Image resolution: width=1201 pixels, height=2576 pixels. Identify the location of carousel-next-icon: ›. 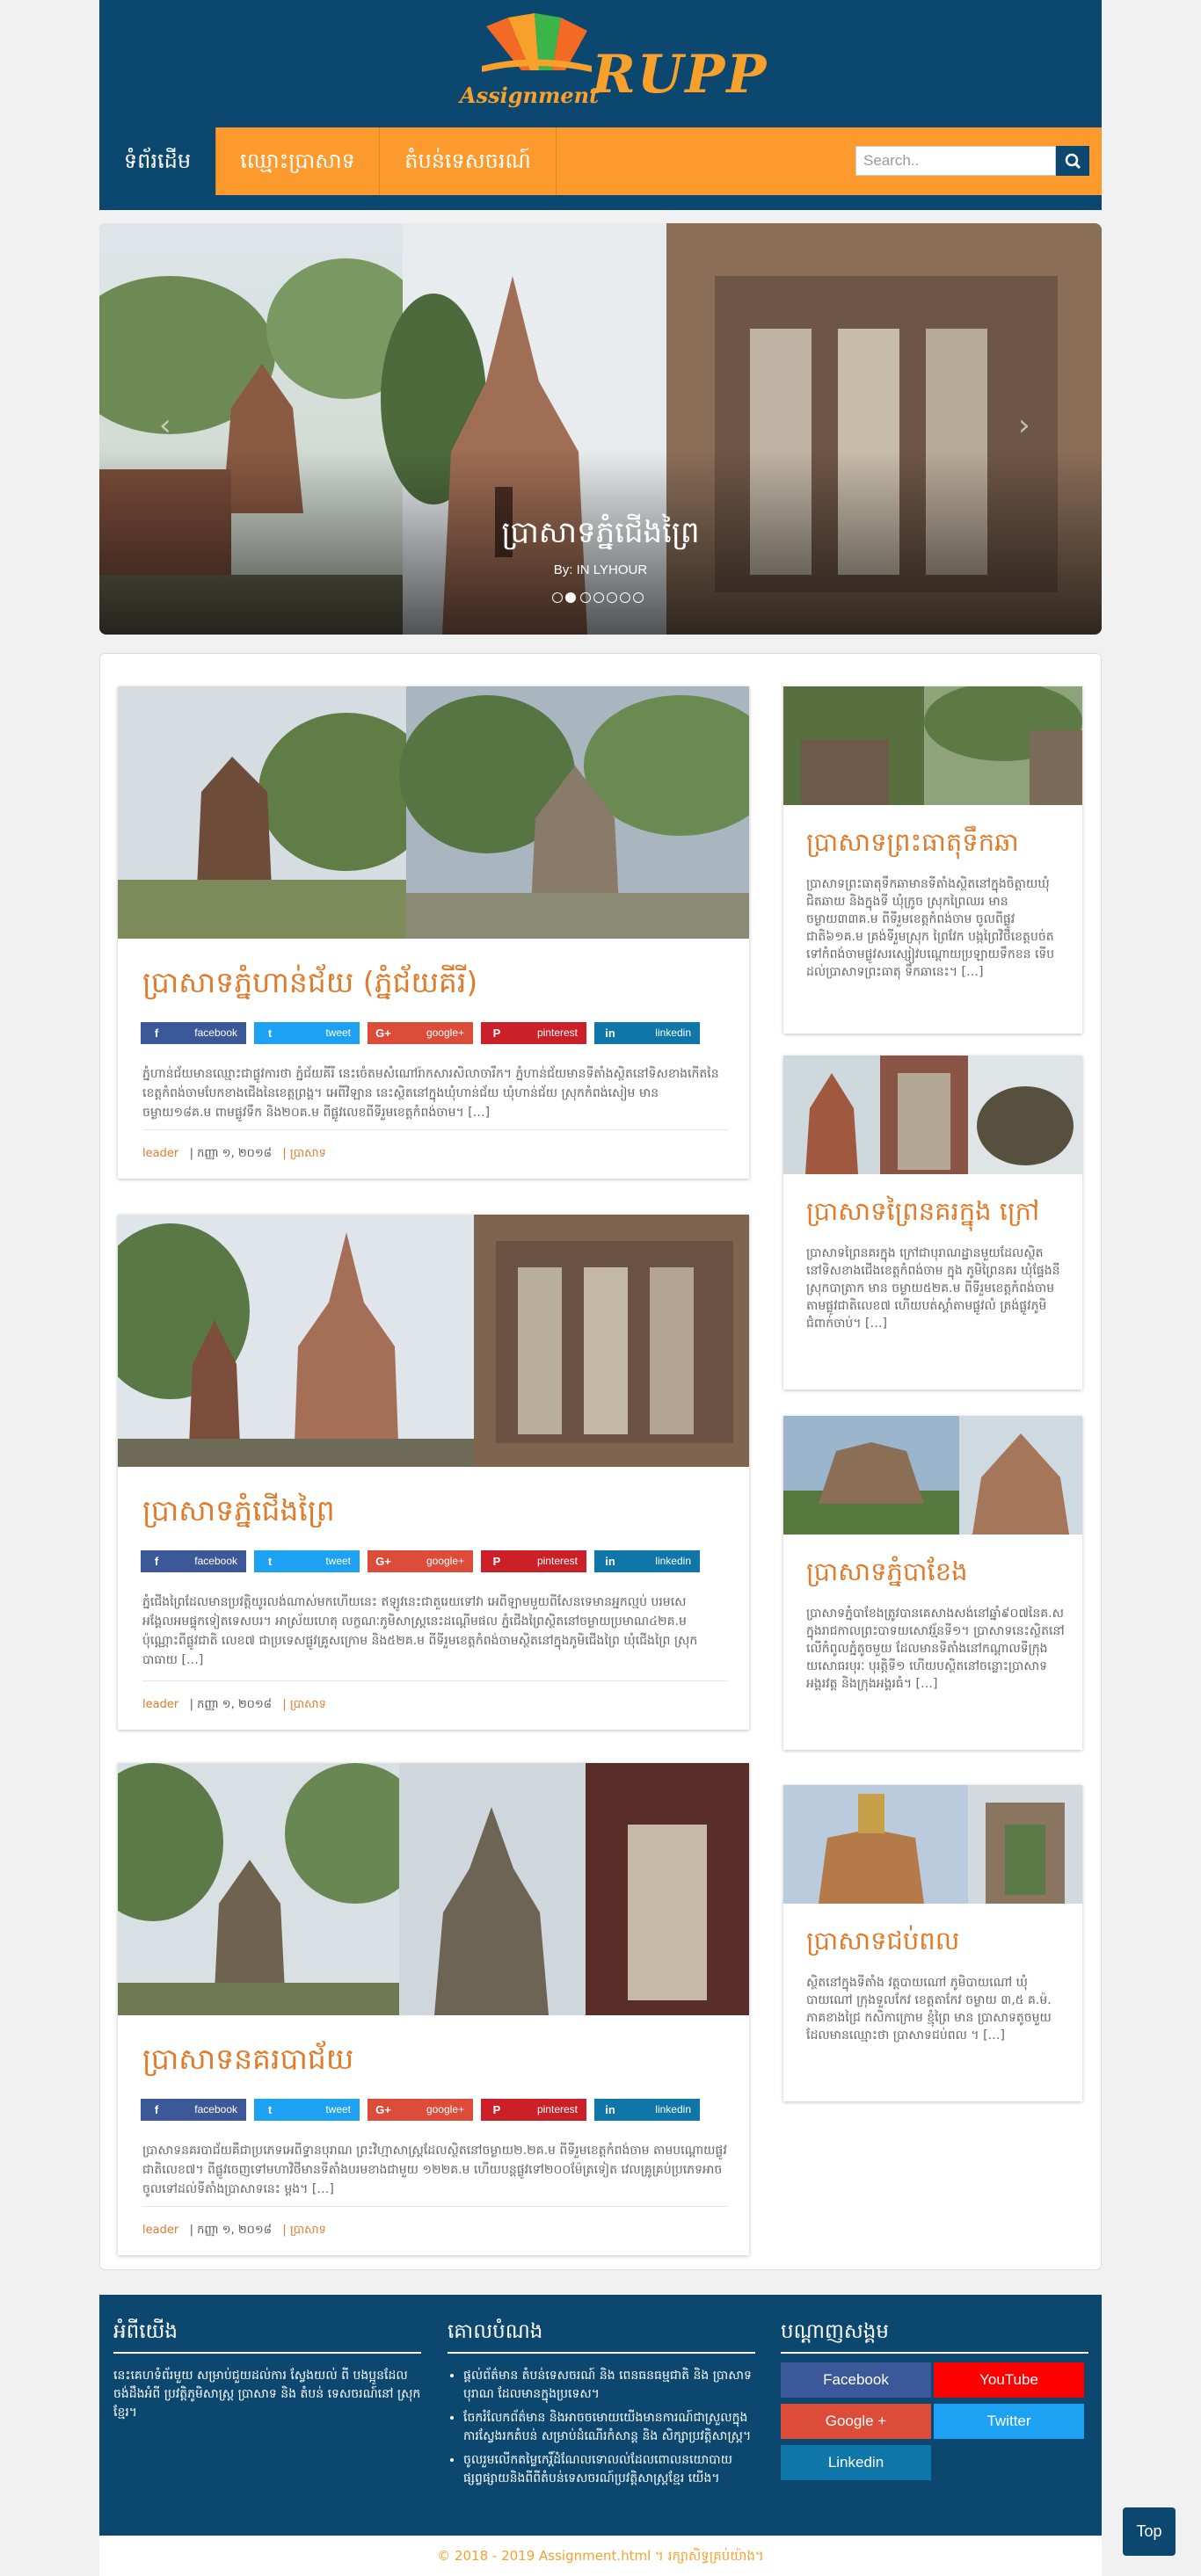
(1024, 425).